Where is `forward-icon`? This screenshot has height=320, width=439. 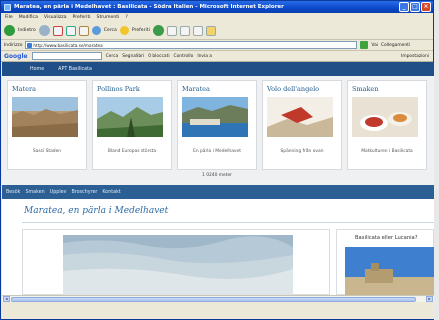 forward-icon is located at coordinates (44, 30).